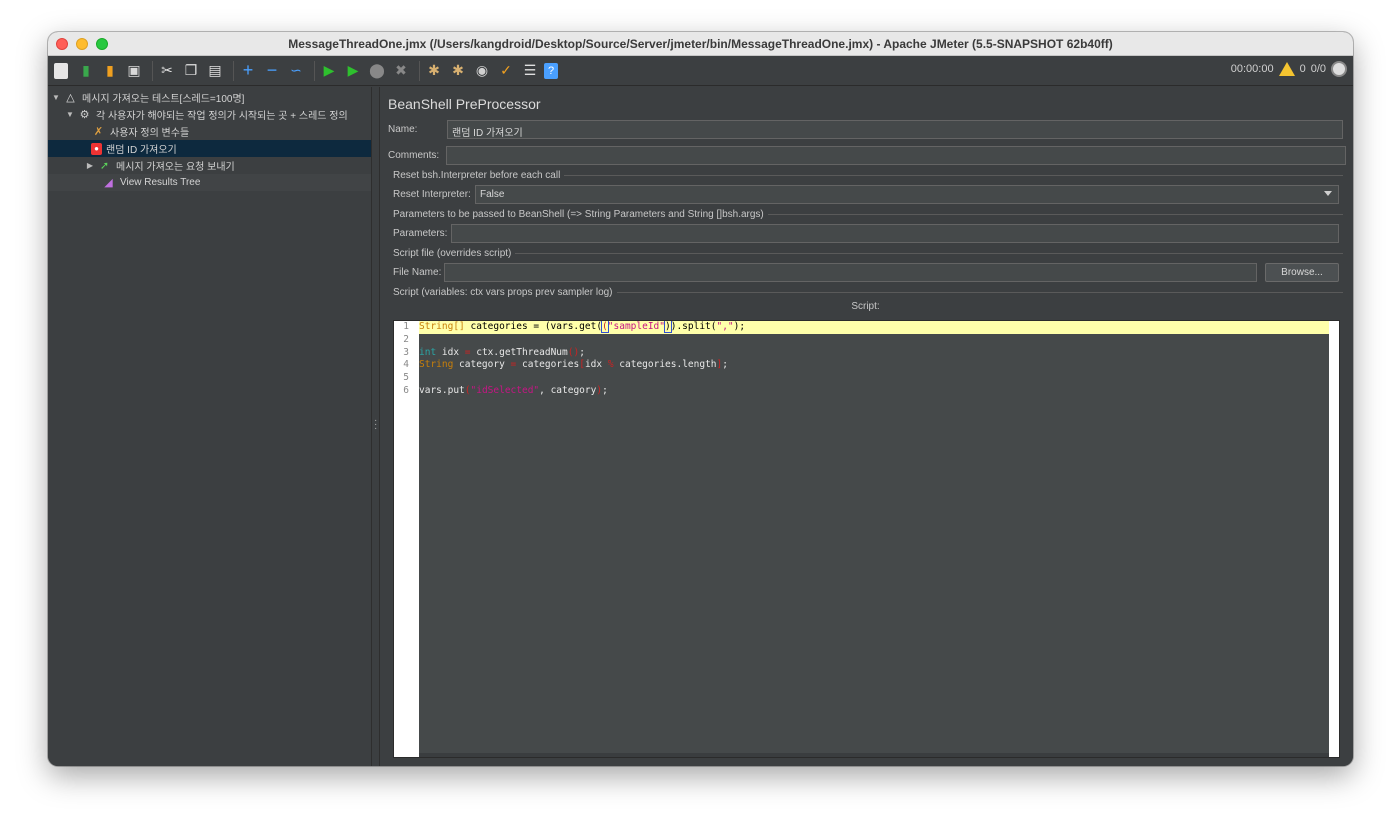 The width and height of the screenshot is (1400, 829). What do you see at coordinates (492, 194) in the screenshot?
I see `reset-value: False` at bounding box center [492, 194].